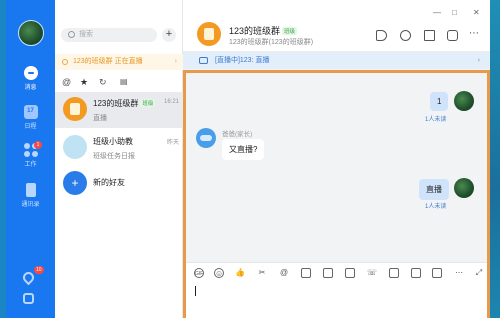 Image resolution: width=500 pixels, height=318 pixels. Describe the element at coordinates (31, 33) in the screenshot. I see `user-avatar` at that location.